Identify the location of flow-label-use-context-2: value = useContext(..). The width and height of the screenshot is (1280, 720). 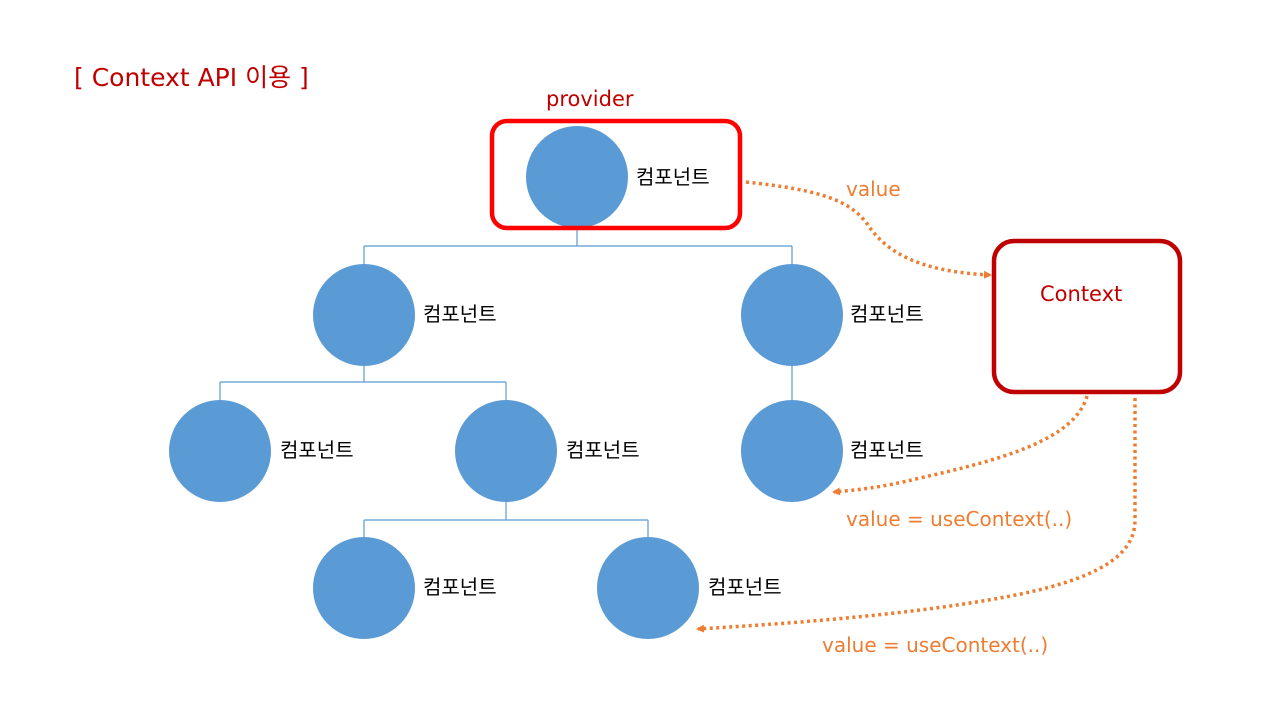
(935, 645).